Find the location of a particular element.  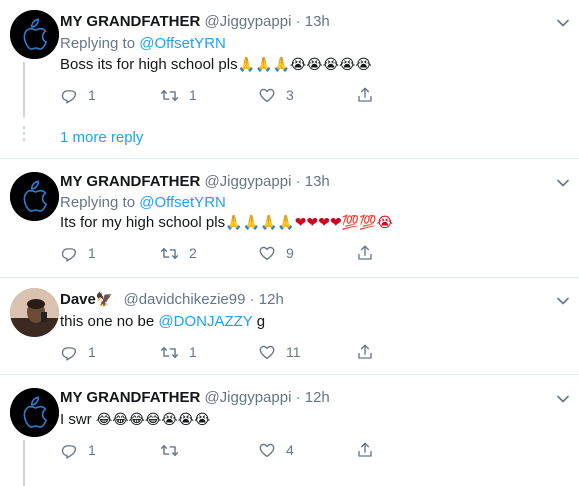

retweet-button: 2 is located at coordinates (178, 253).